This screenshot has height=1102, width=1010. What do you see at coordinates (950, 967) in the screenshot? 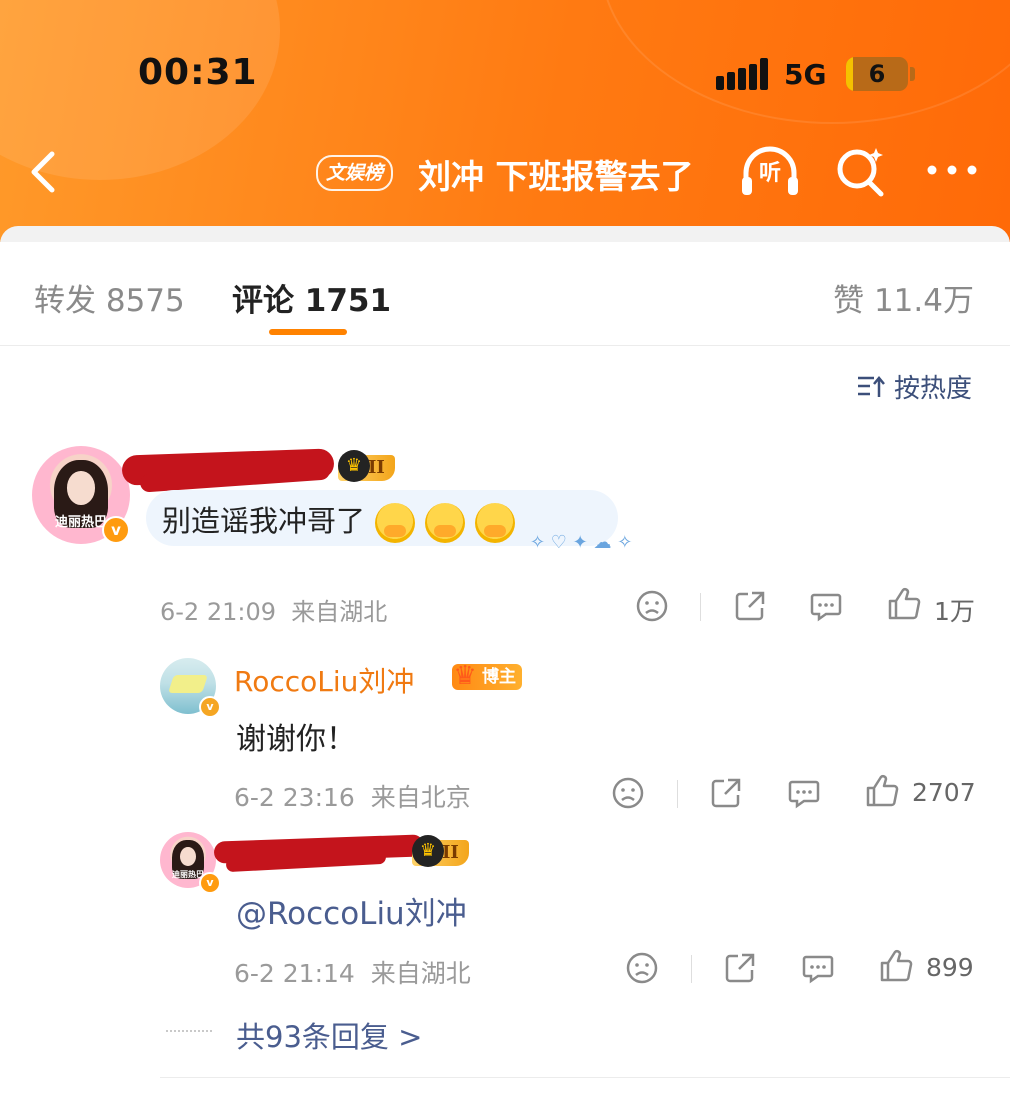
I see `like-count: 899` at bounding box center [950, 967].